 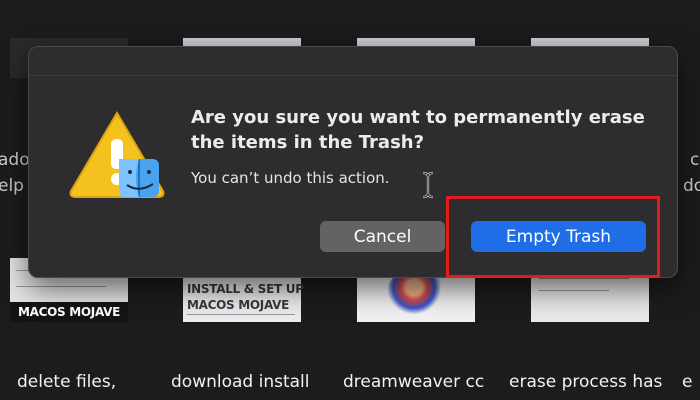 I want to click on dialog-message: You can’t undo this action., so click(x=290, y=178).